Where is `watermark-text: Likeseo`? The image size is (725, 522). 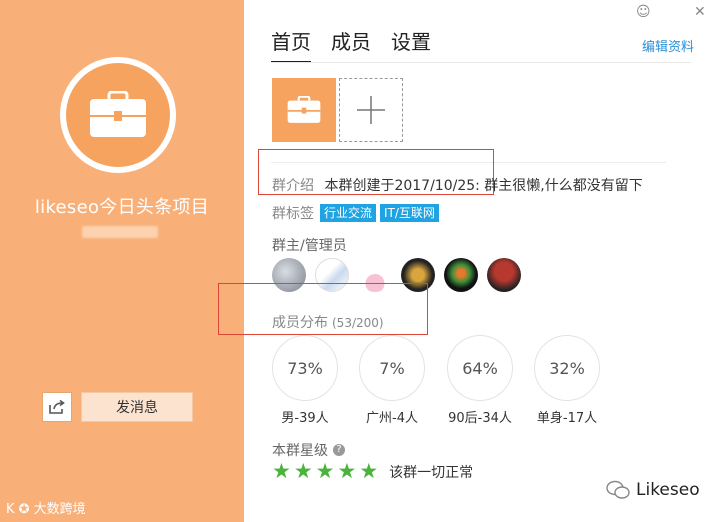
watermark-text: Likeseo is located at coordinates (668, 490).